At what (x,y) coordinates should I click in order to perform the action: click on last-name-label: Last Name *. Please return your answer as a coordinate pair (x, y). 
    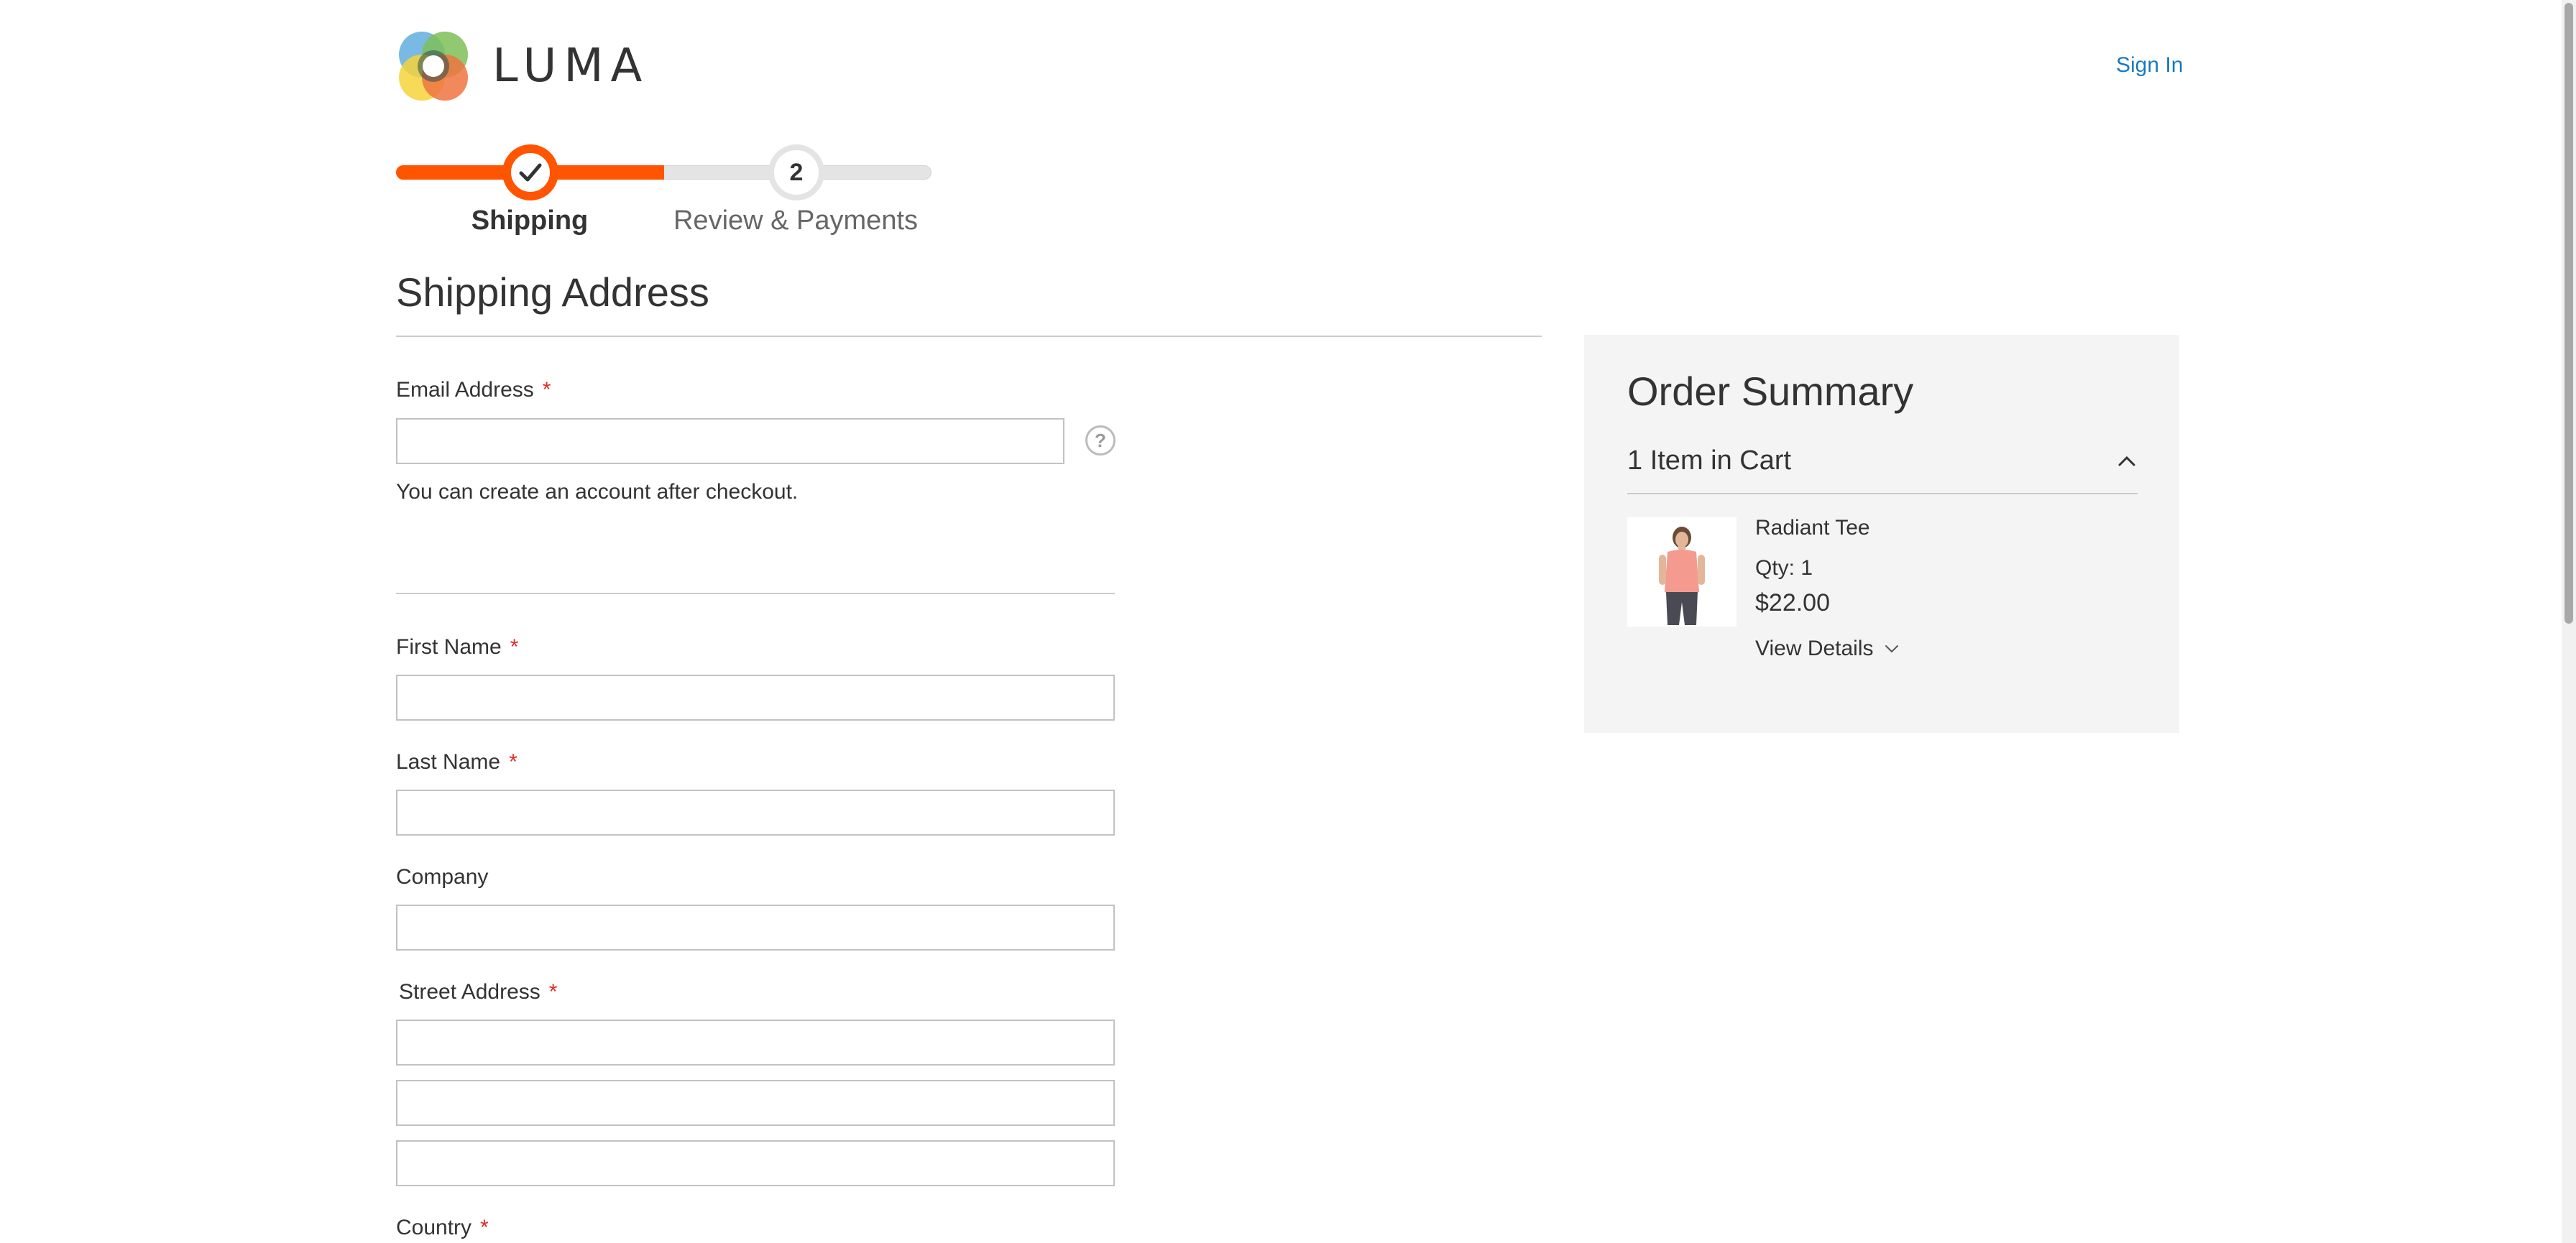
    Looking at the image, I should click on (457, 762).